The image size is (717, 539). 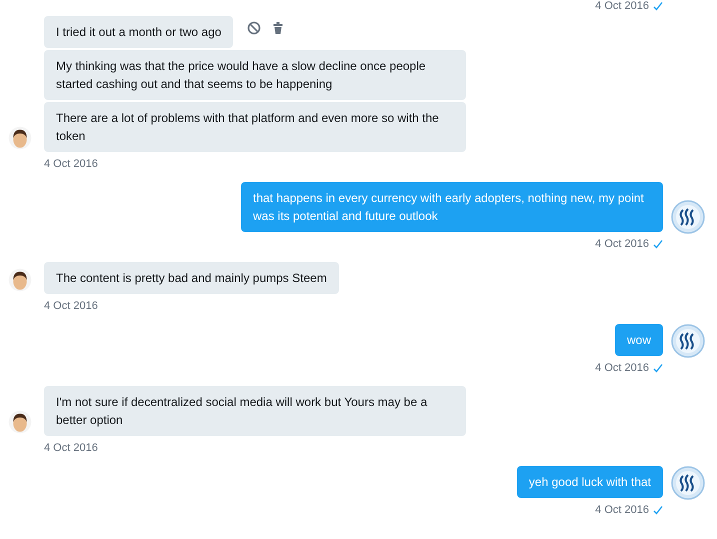 What do you see at coordinates (255, 411) in the screenshot?
I see `received-message: I'm not sure if decentralized social media will work but Yours may be a better option` at bounding box center [255, 411].